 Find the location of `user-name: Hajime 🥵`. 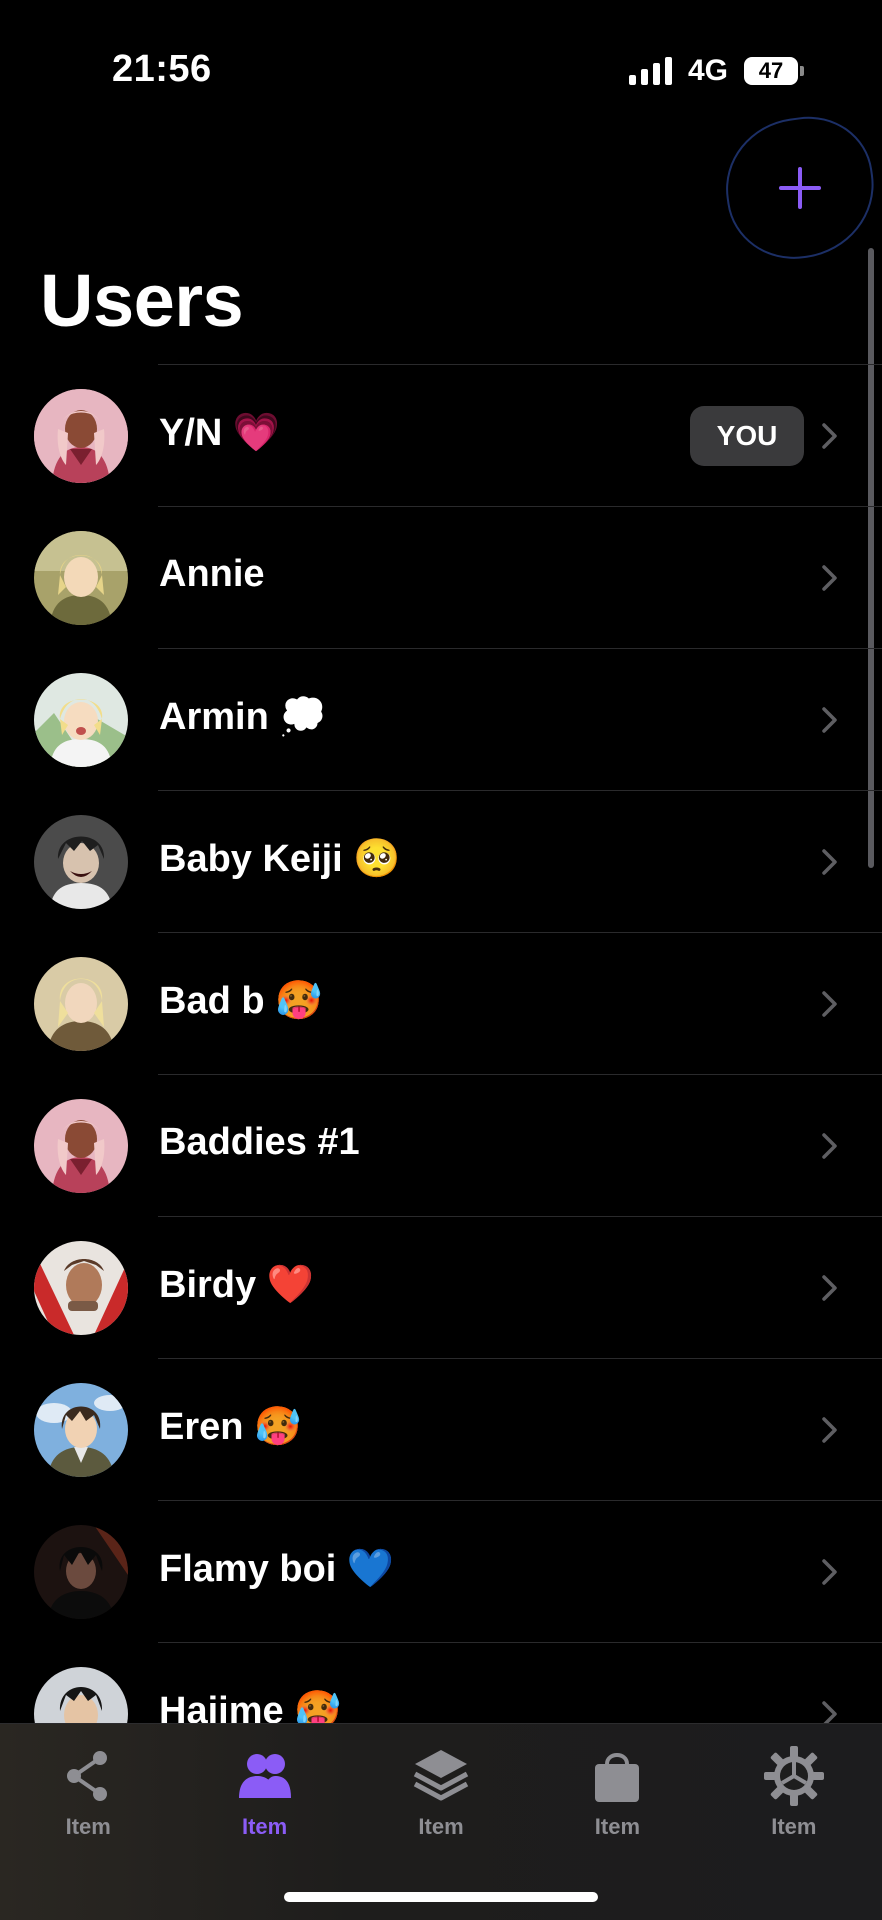

user-name: Hajime 🥵 is located at coordinates (250, 1707).